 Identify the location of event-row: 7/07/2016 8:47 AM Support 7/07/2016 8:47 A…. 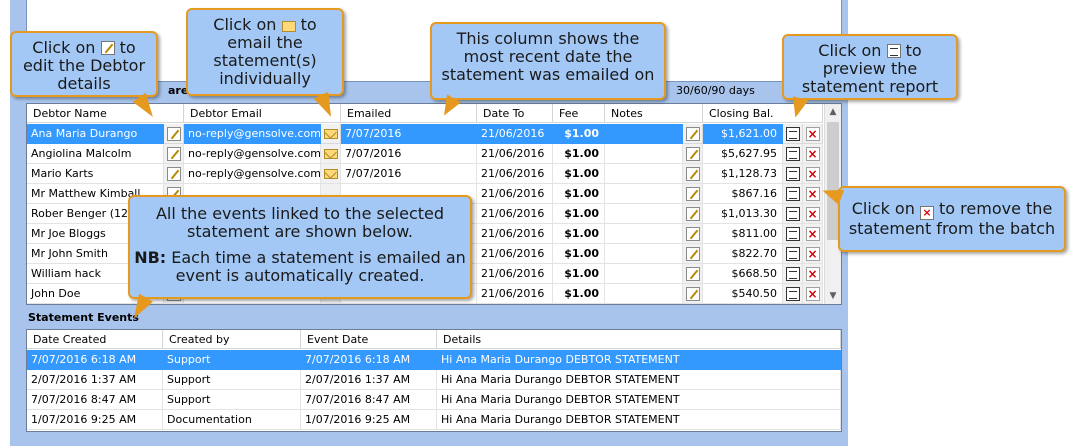
(434, 400).